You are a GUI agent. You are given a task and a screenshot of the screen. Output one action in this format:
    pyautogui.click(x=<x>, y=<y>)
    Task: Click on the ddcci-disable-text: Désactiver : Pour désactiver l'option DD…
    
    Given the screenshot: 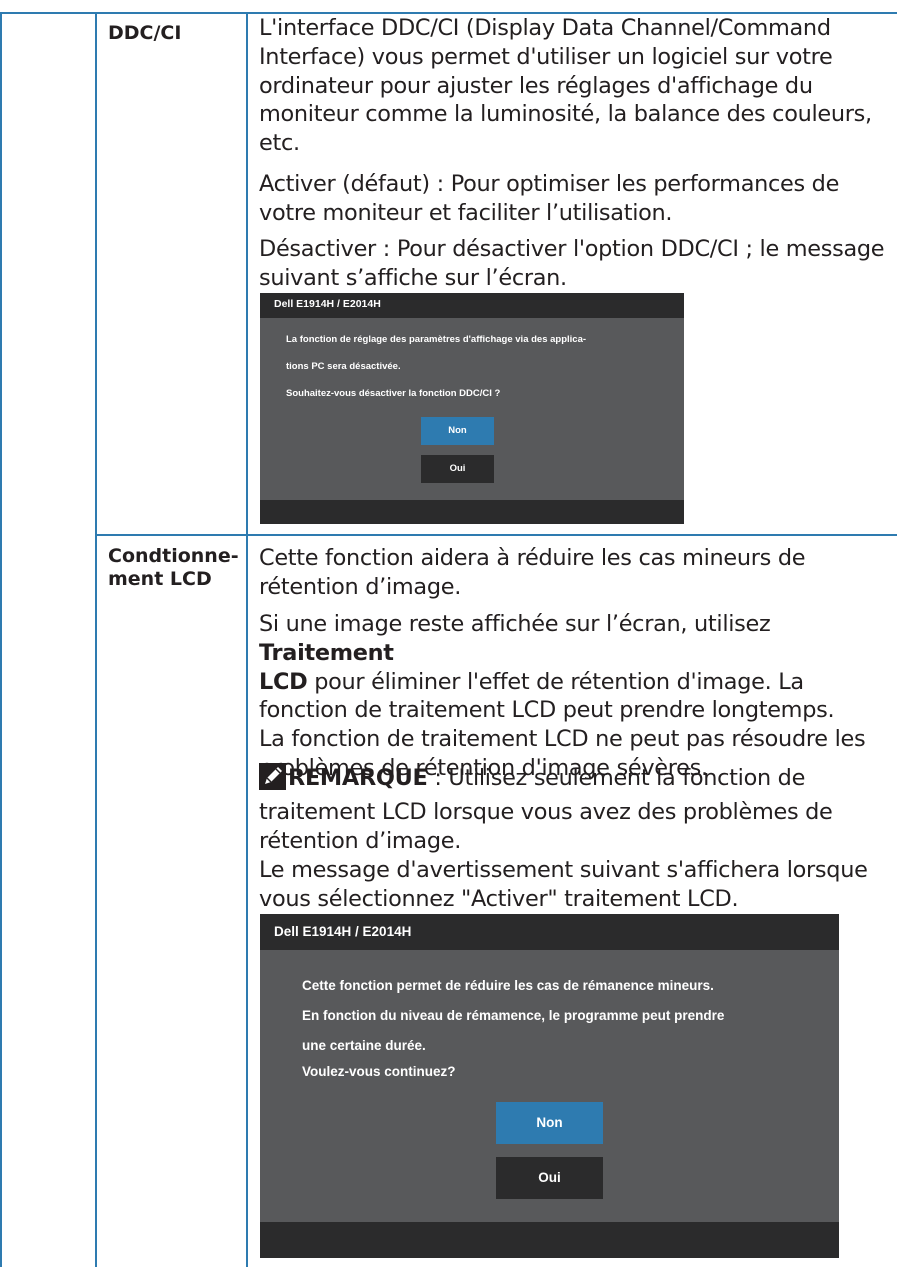 What is the action you would take?
    pyautogui.click(x=572, y=263)
    